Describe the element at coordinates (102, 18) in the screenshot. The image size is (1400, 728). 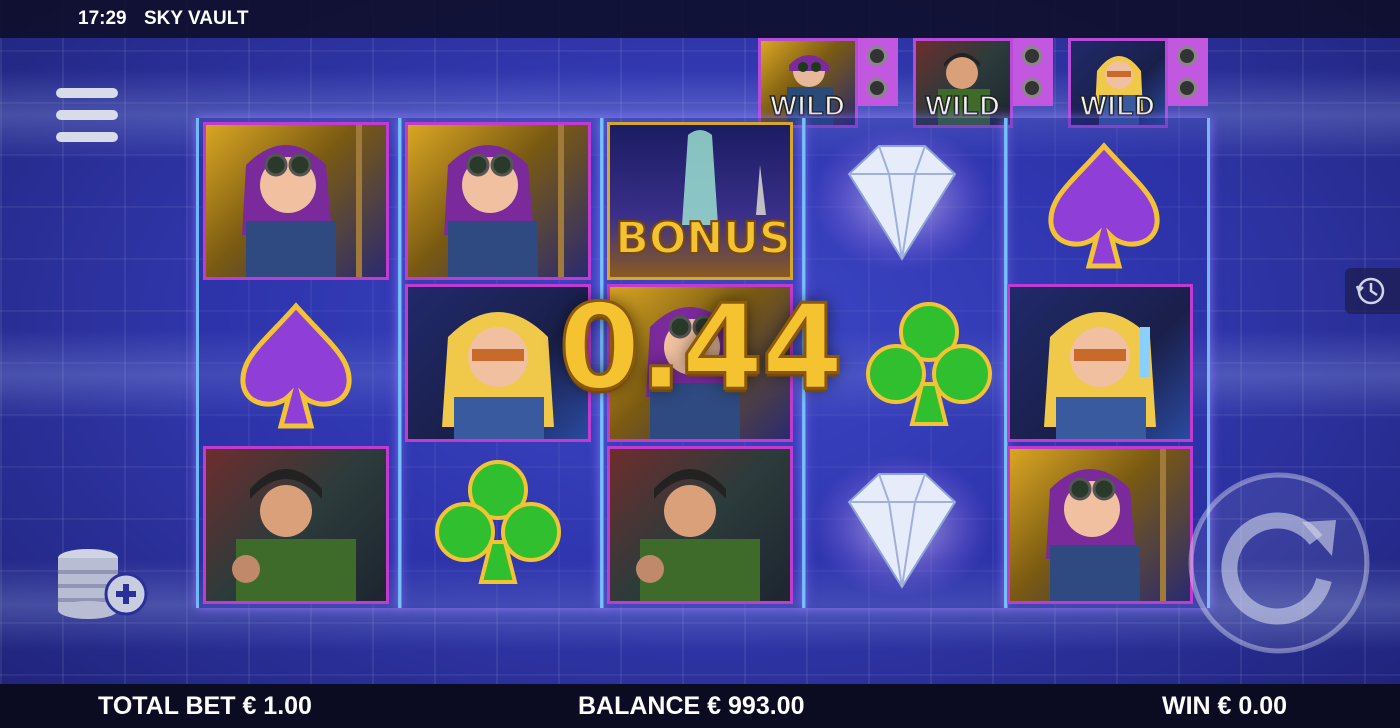
I see `clock: 17:29` at that location.